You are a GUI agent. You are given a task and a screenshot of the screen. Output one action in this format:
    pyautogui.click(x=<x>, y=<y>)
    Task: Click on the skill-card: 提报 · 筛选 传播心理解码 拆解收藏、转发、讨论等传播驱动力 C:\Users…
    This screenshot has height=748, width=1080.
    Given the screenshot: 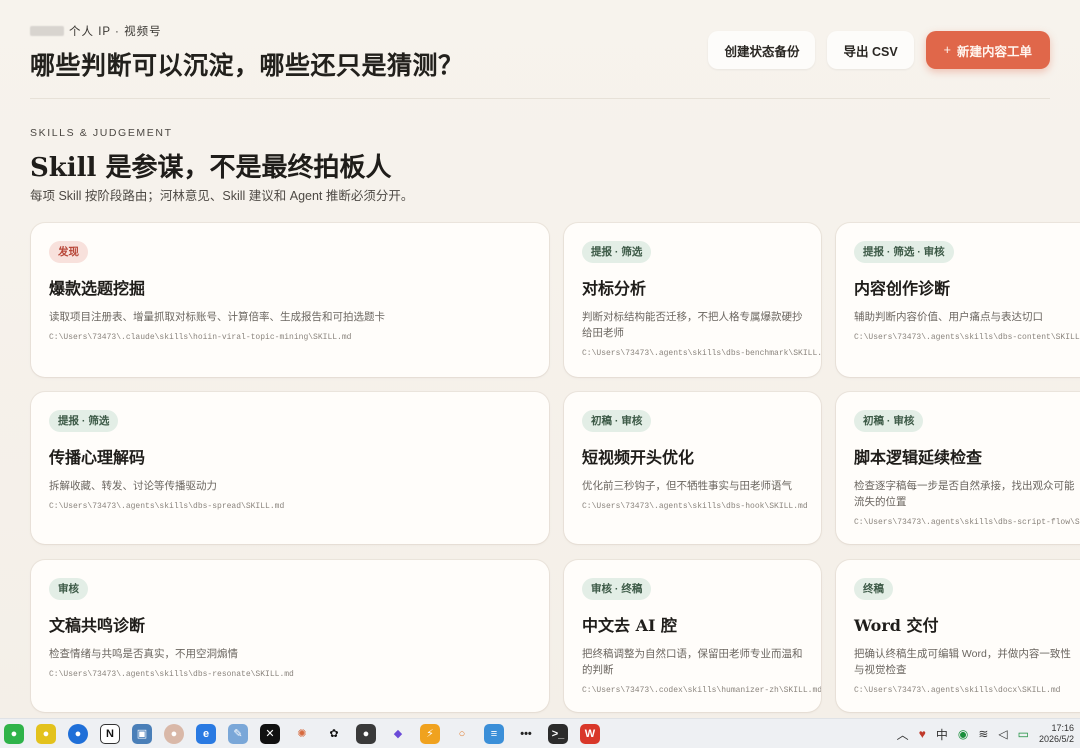 What is the action you would take?
    pyautogui.click(x=290, y=468)
    